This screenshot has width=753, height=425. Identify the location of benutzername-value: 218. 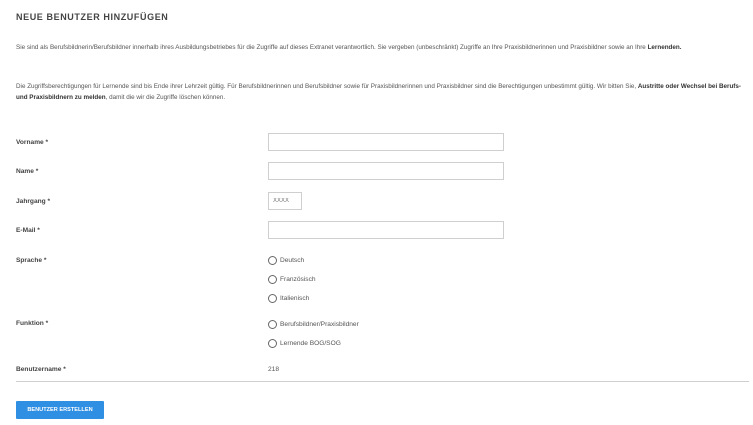
(274, 369).